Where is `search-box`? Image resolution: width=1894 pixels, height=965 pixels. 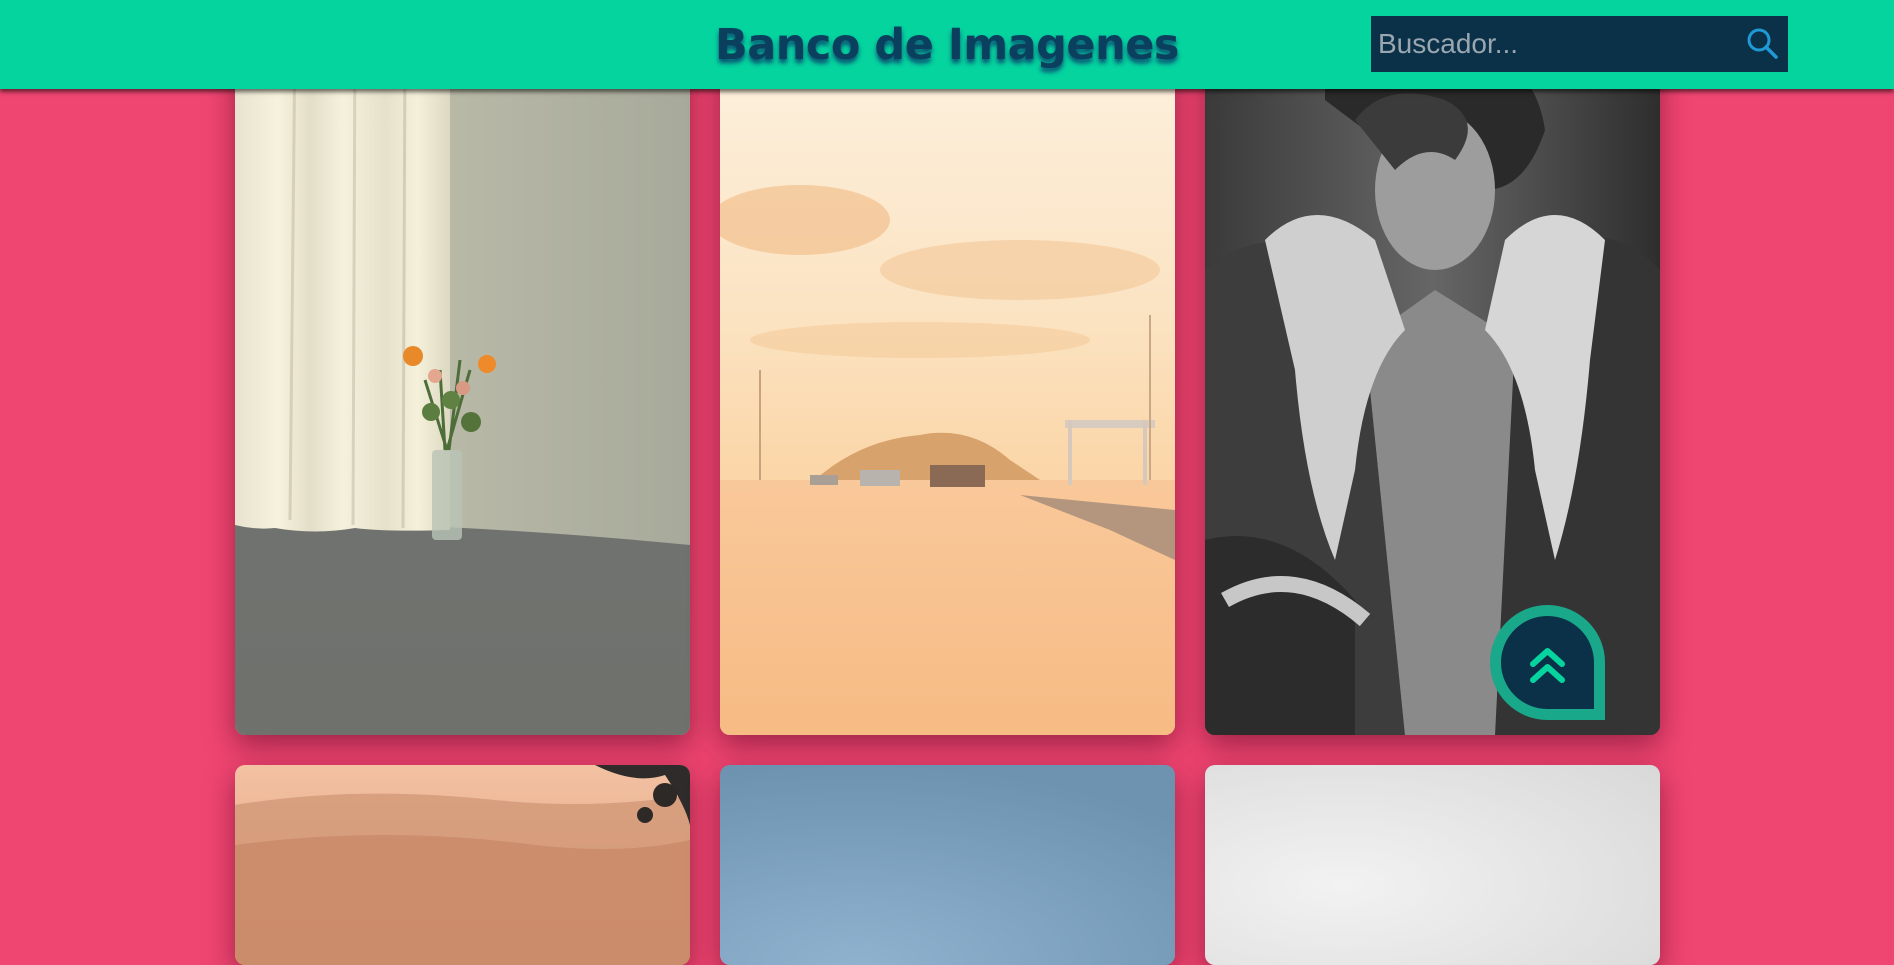
search-box is located at coordinates (1579, 44).